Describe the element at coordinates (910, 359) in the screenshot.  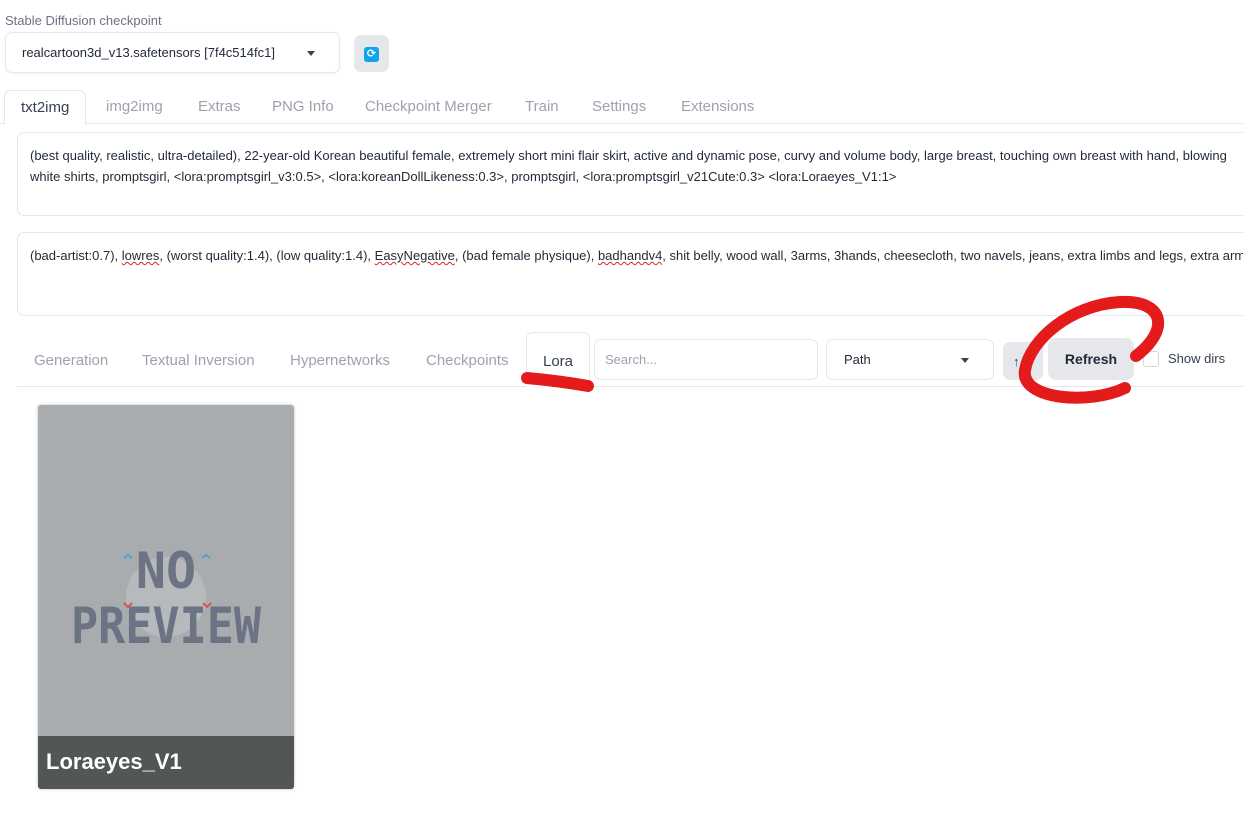
I see `sort-by-dropdown: Path` at that location.